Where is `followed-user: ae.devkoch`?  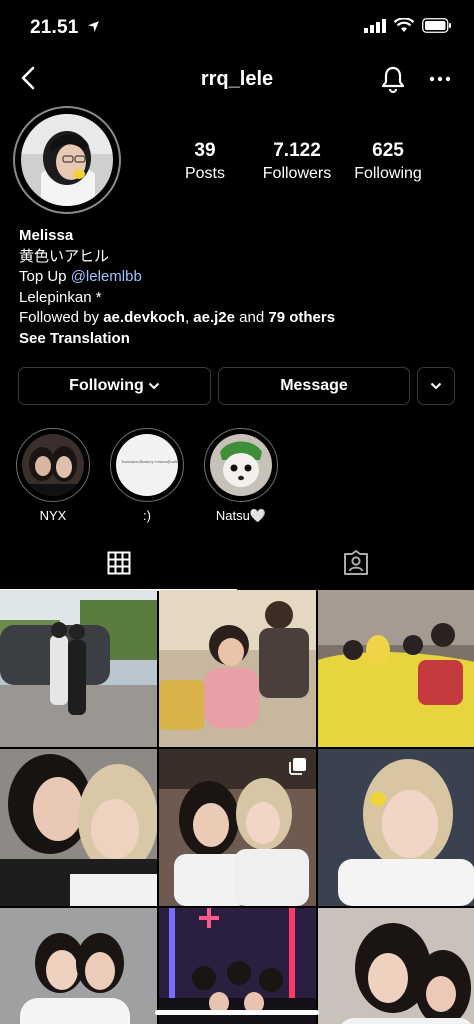 followed-user: ae.devkoch is located at coordinates (144, 317).